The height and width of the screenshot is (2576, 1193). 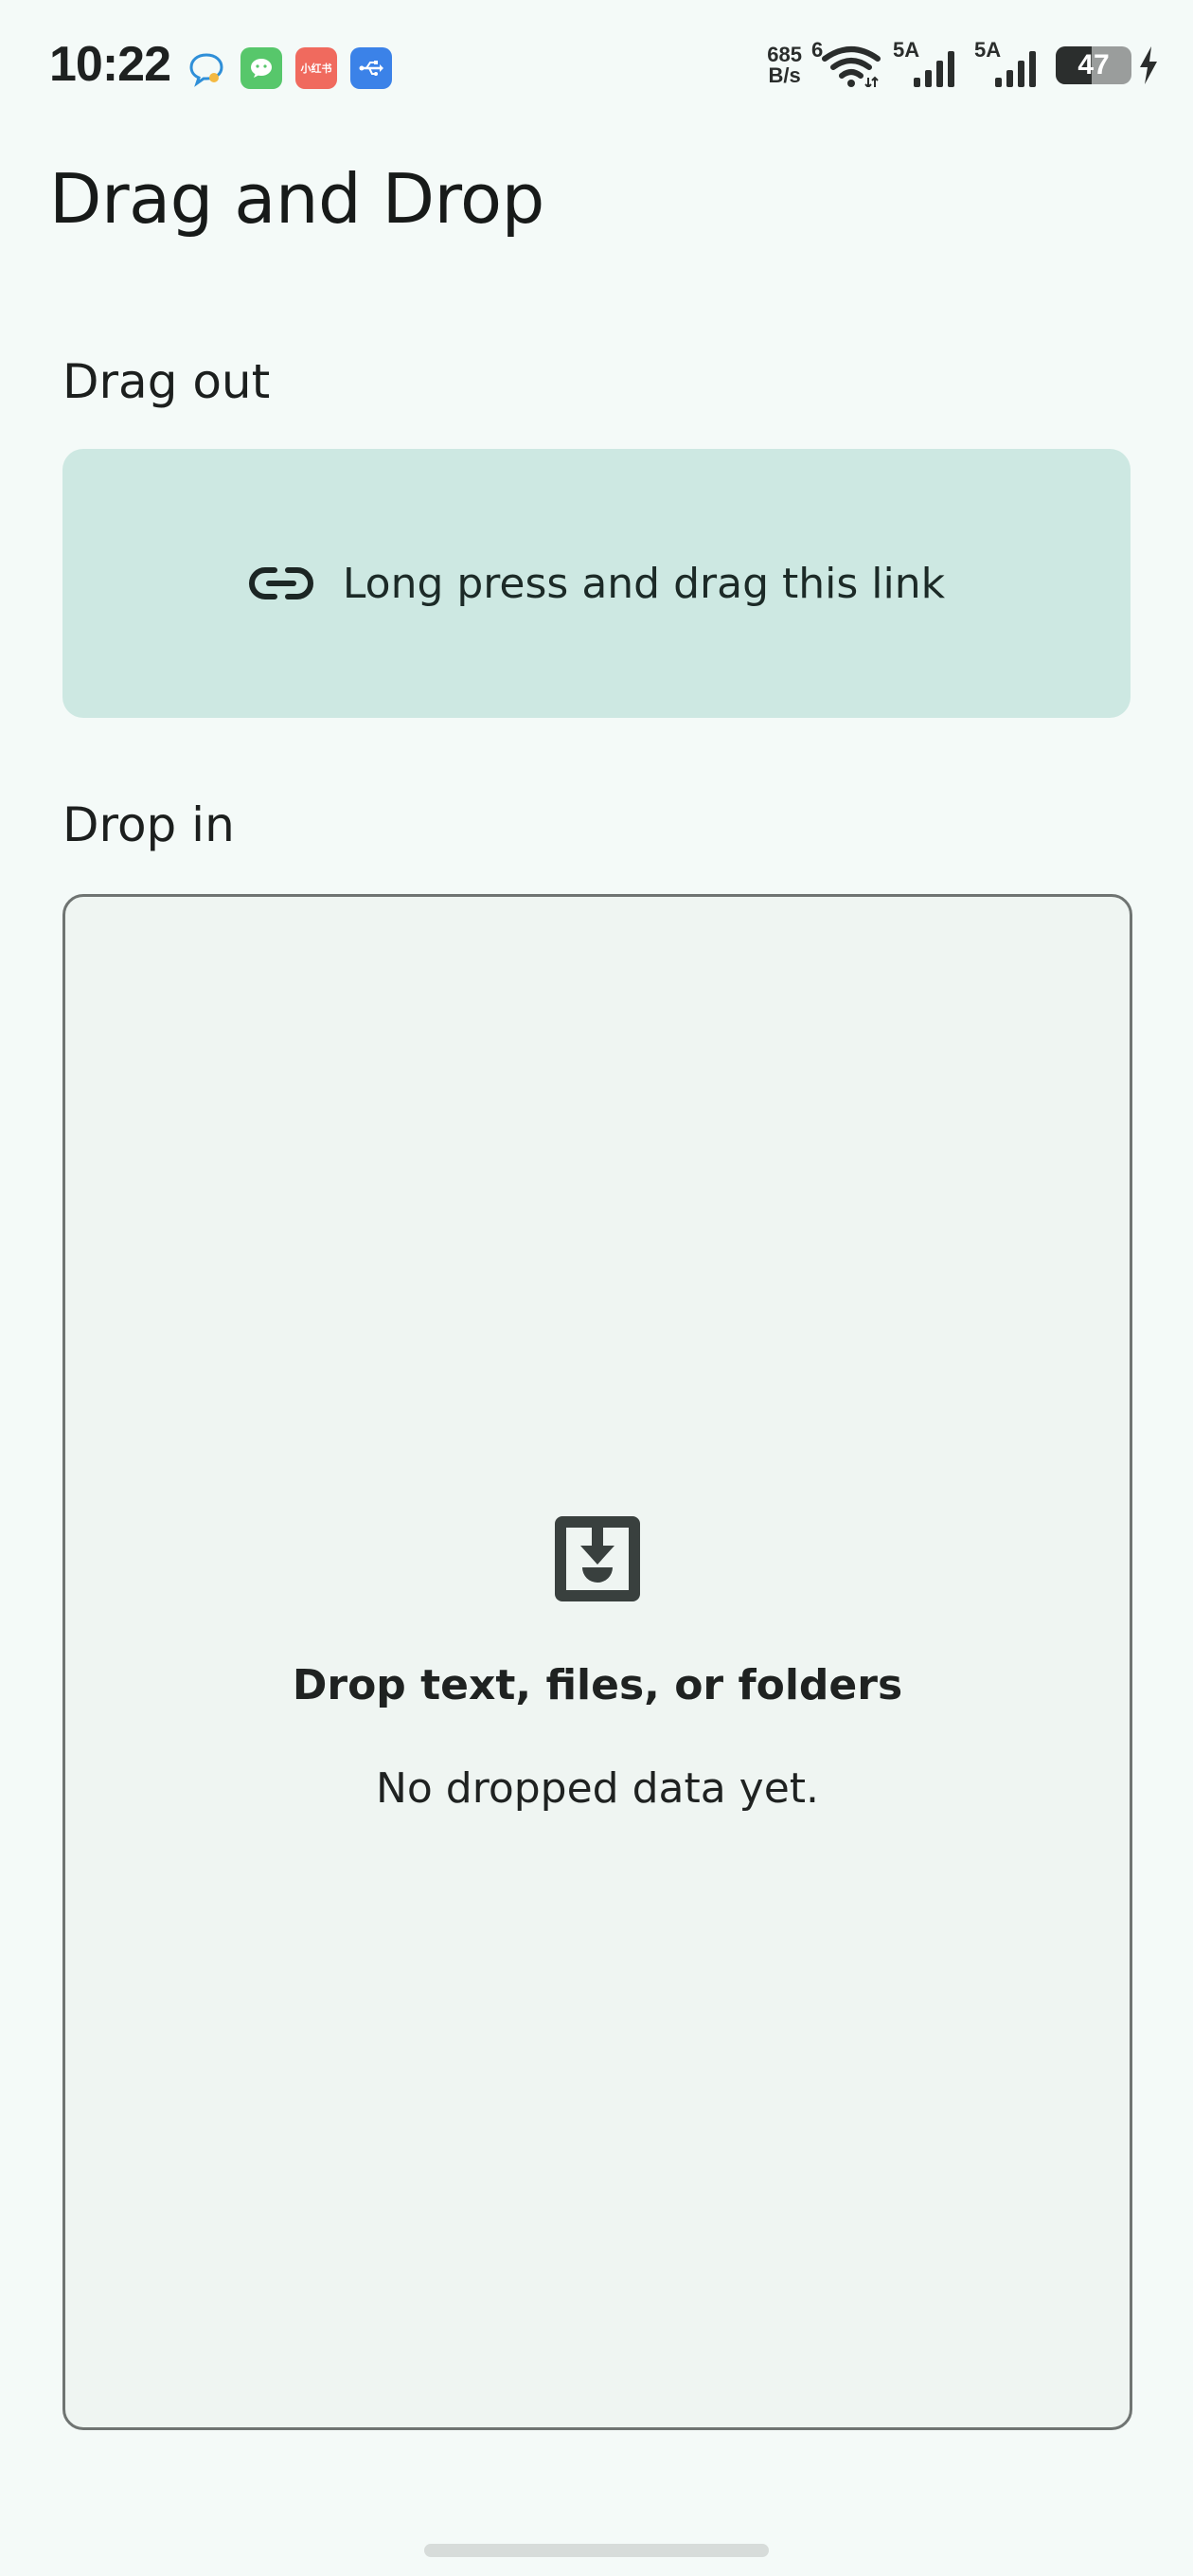 What do you see at coordinates (784, 54) in the screenshot?
I see `network-speed-value: 685` at bounding box center [784, 54].